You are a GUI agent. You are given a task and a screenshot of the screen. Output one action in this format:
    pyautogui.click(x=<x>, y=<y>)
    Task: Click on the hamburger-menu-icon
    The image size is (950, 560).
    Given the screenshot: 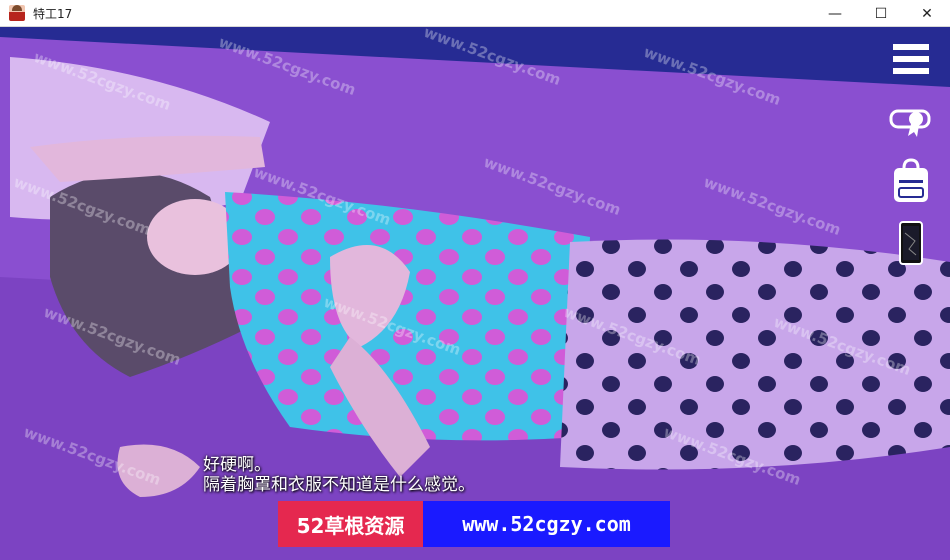 What is the action you would take?
    pyautogui.click(x=911, y=59)
    